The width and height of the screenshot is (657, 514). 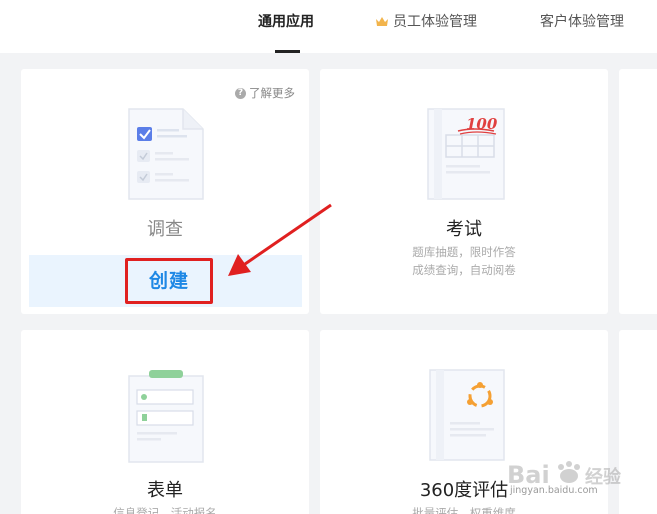 What do you see at coordinates (272, 93) in the screenshot?
I see `learn-more-label: 了解更多` at bounding box center [272, 93].